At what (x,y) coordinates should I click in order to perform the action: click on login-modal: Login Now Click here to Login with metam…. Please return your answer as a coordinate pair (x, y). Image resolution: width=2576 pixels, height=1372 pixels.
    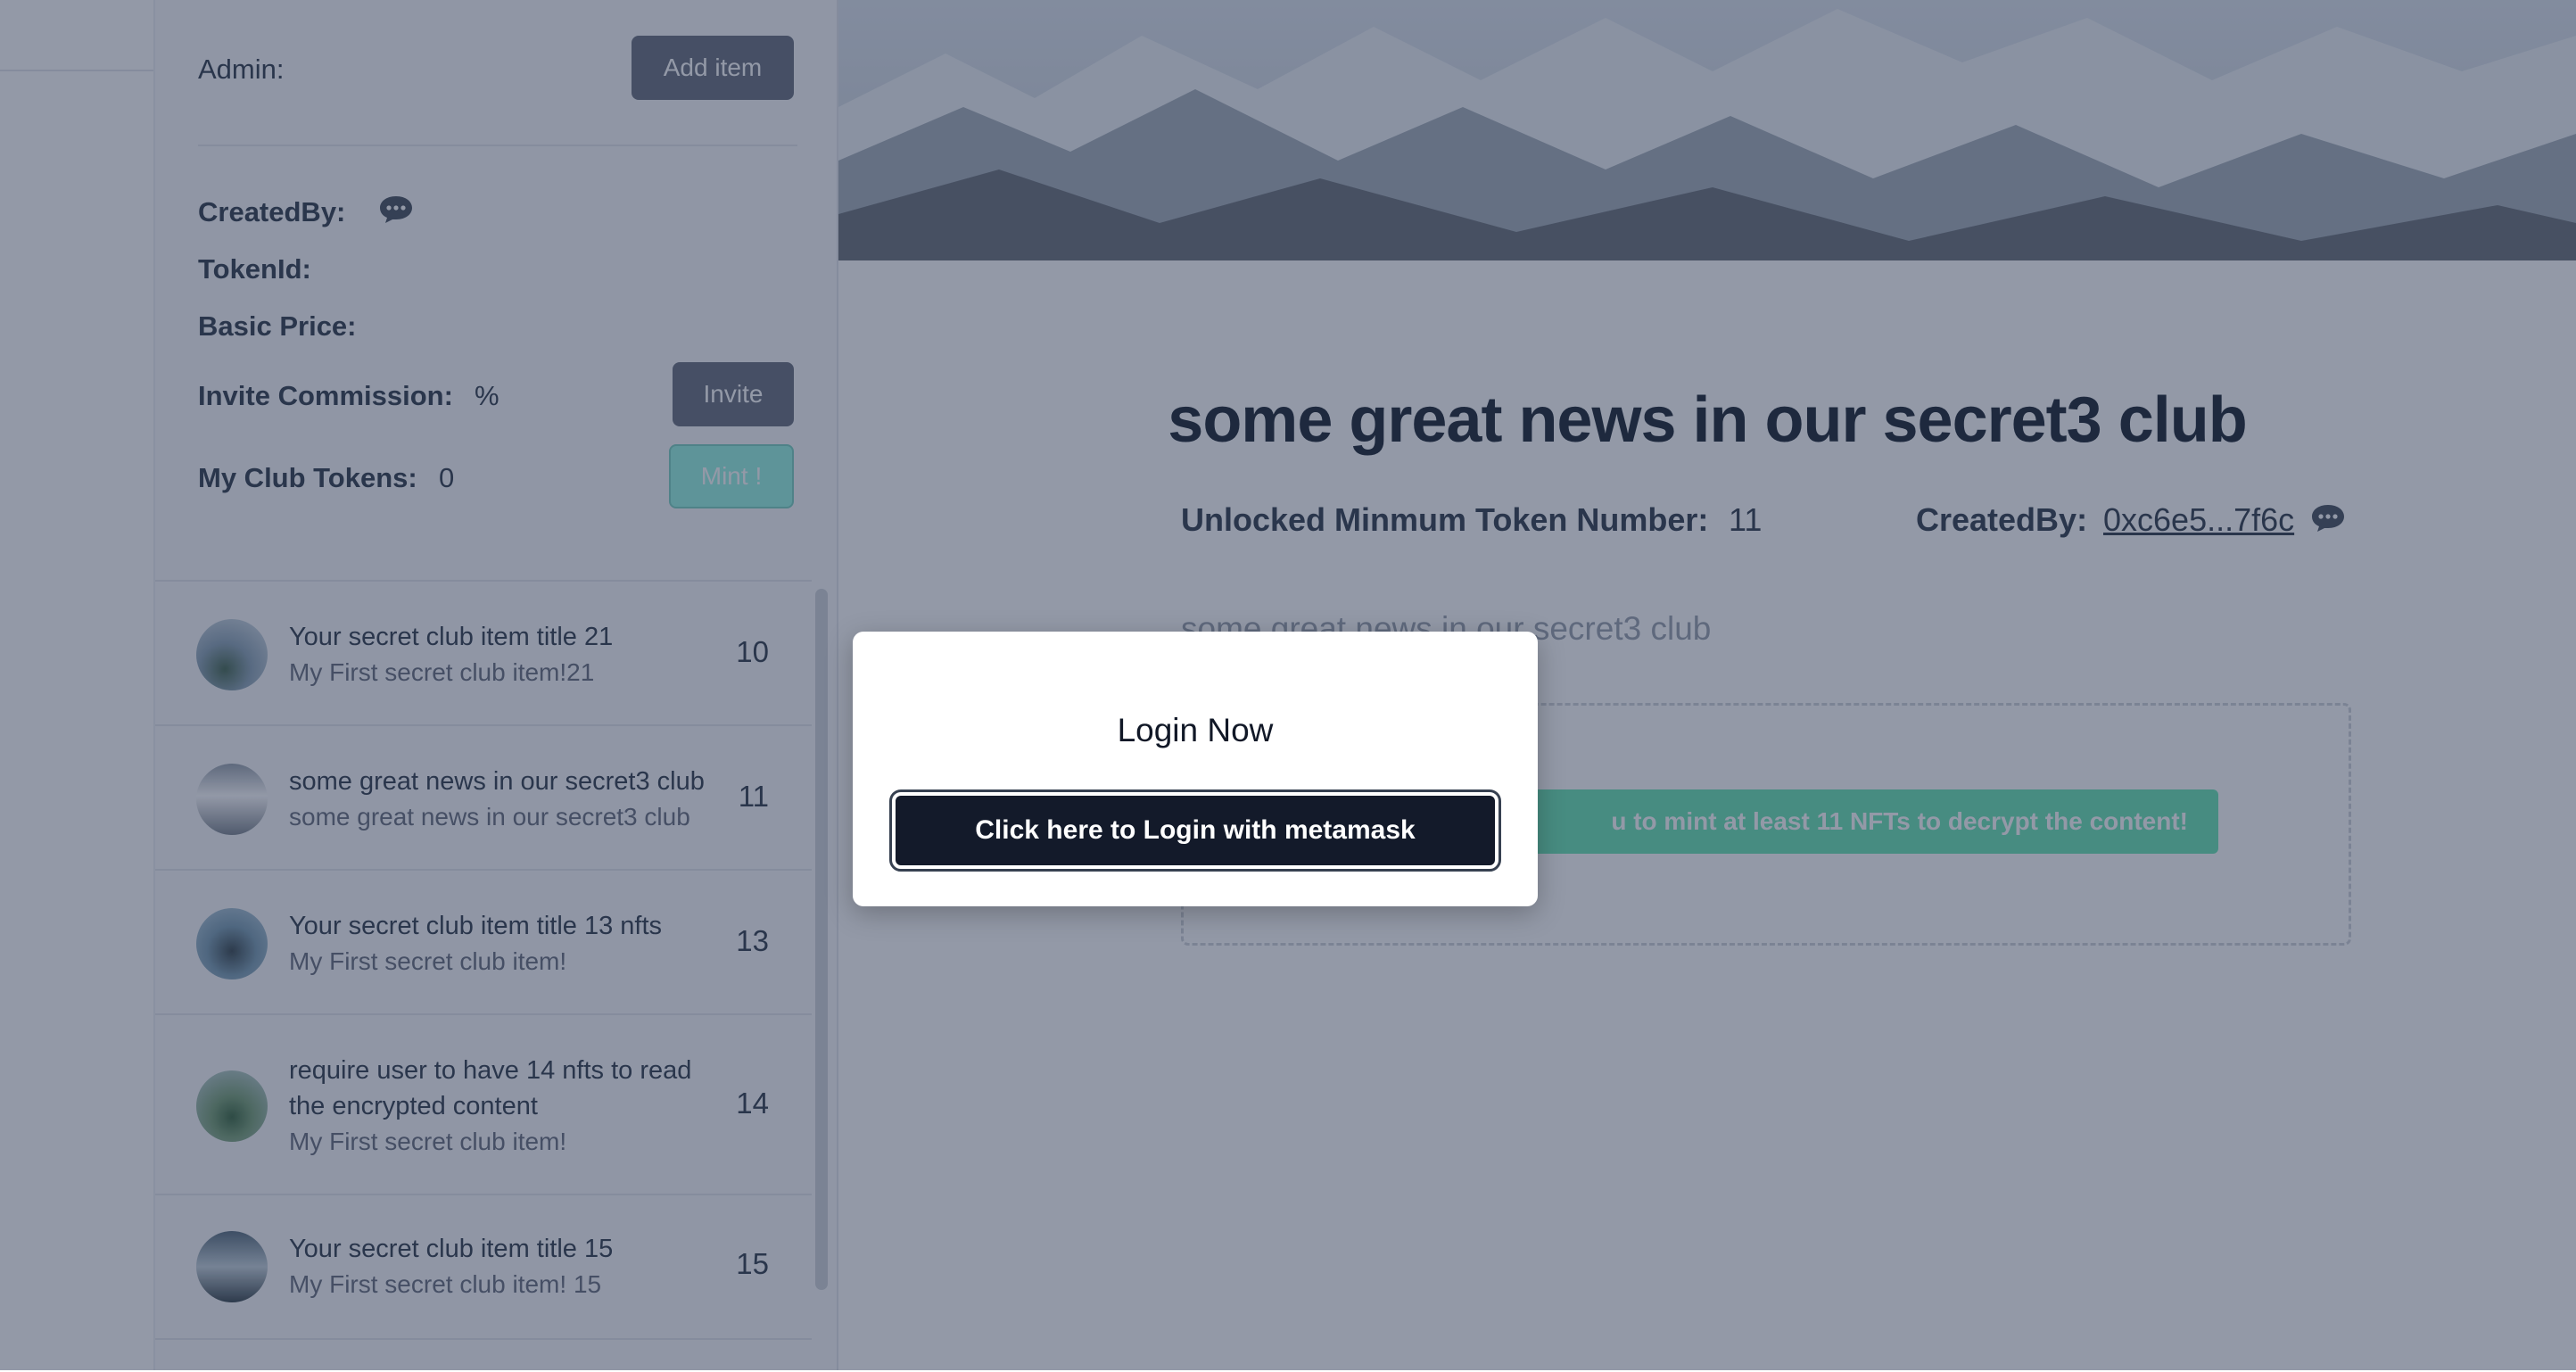
    Looking at the image, I should click on (1195, 769).